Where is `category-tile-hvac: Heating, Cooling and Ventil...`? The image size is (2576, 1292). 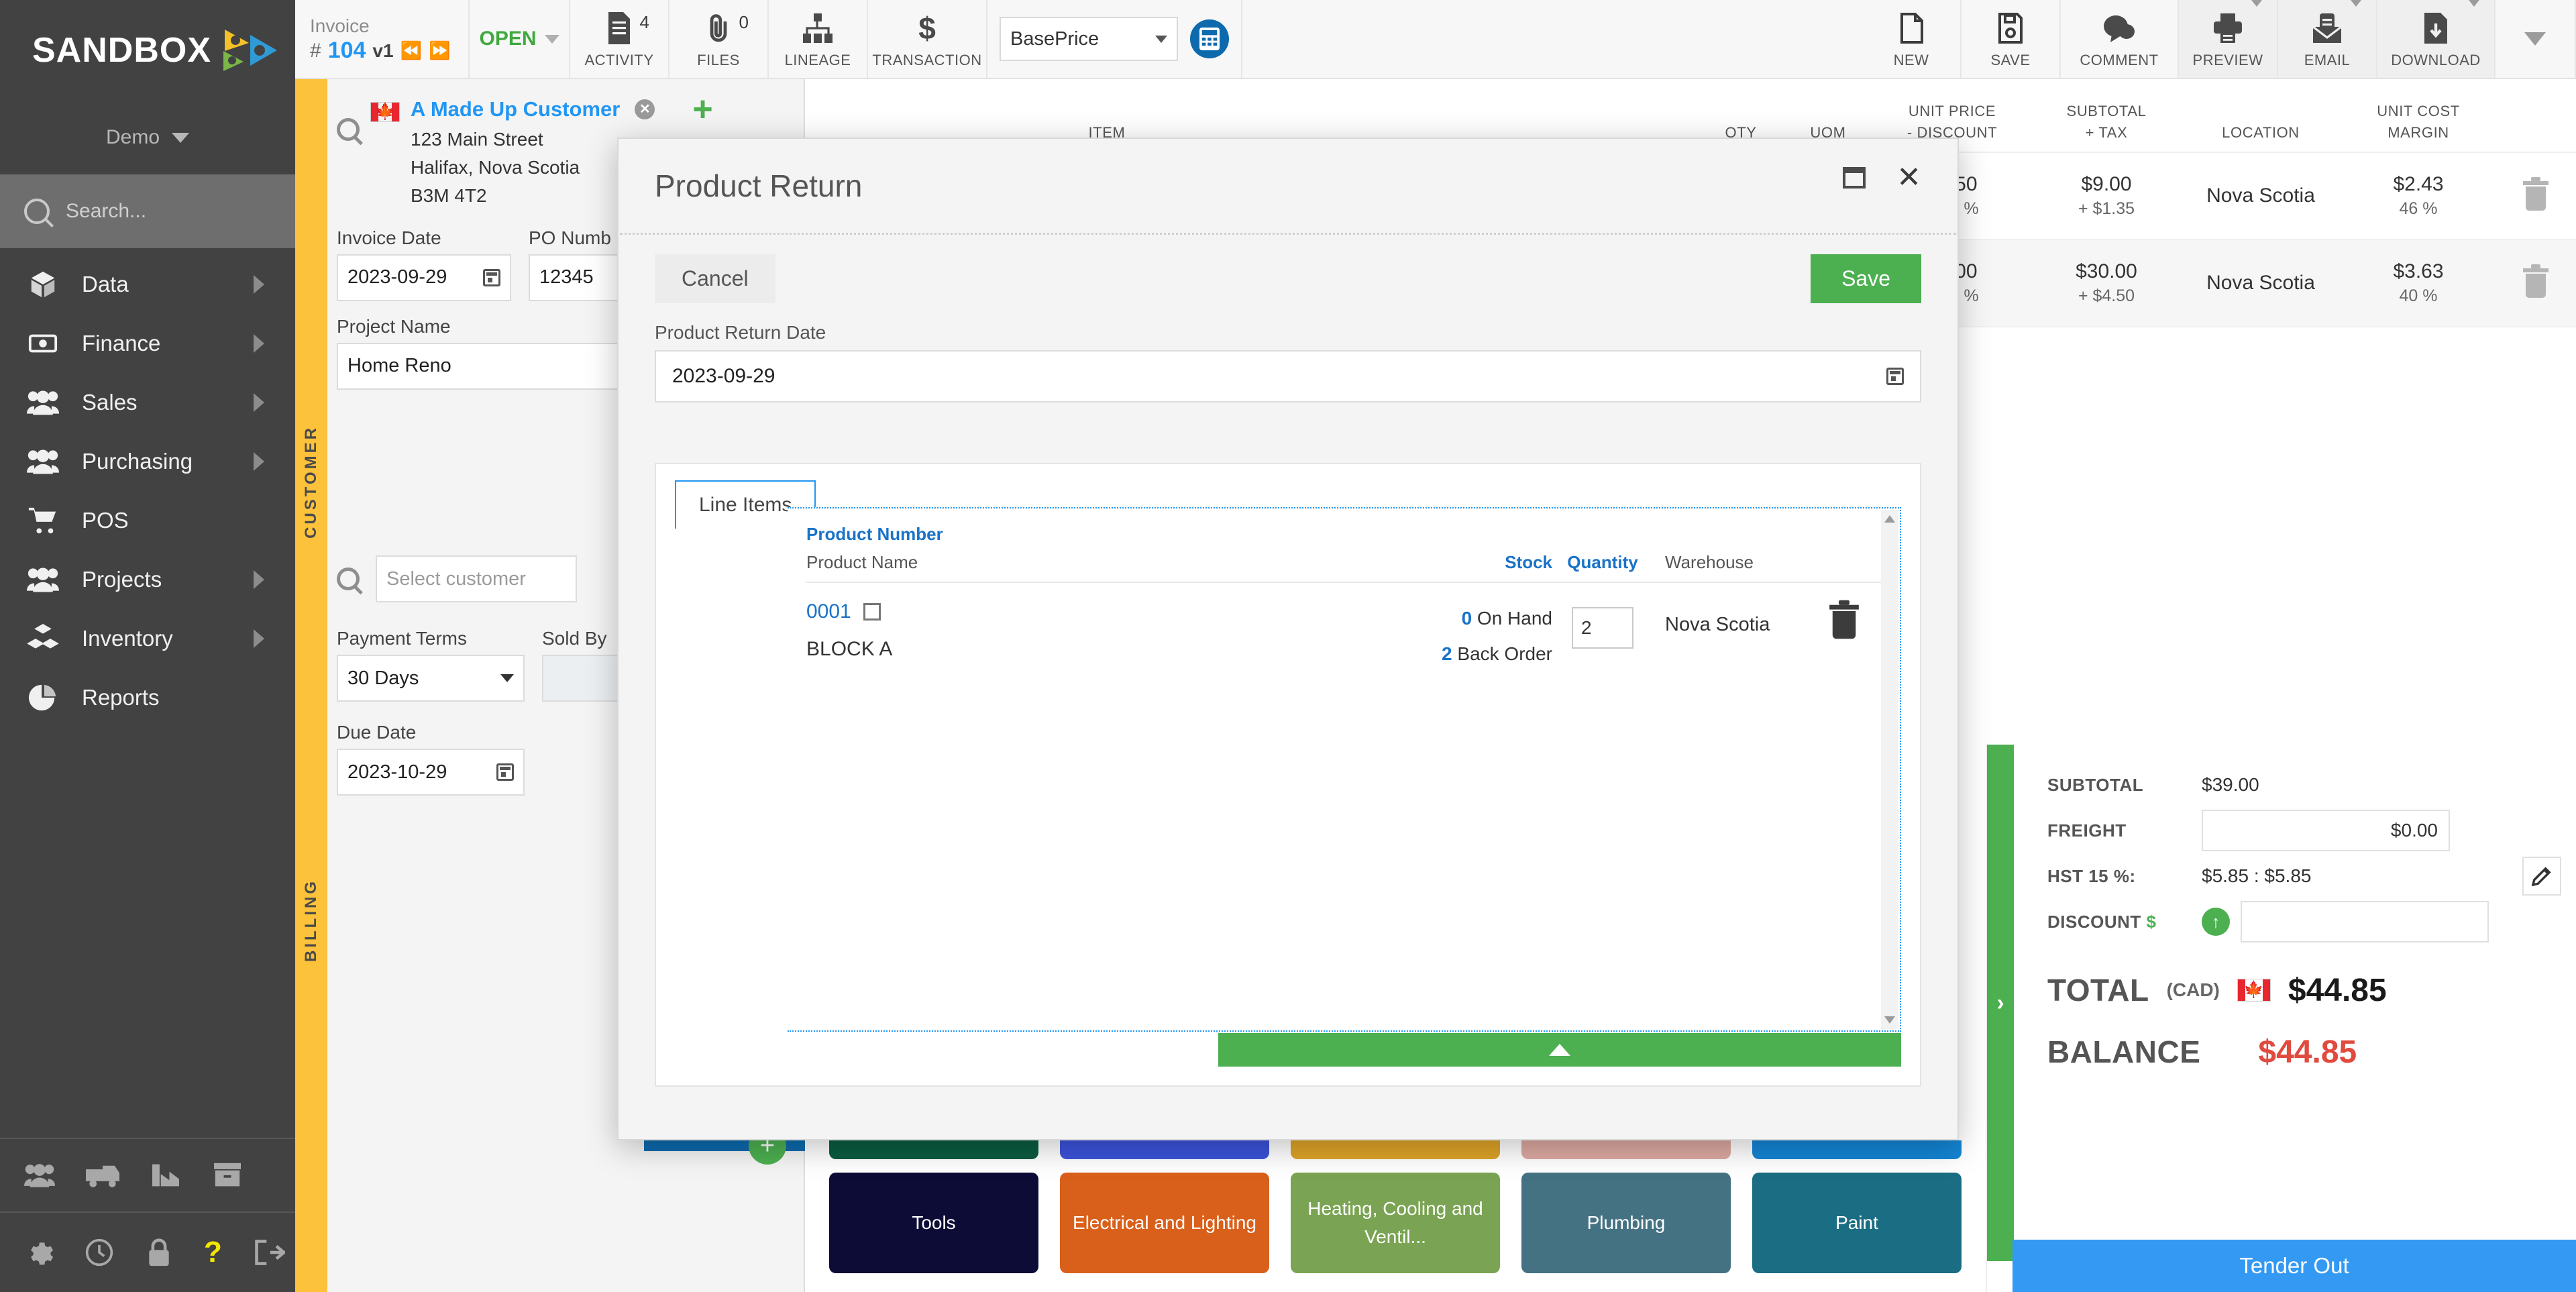
category-tile-hvac: Heating, Cooling and Ventil... is located at coordinates (1395, 1223).